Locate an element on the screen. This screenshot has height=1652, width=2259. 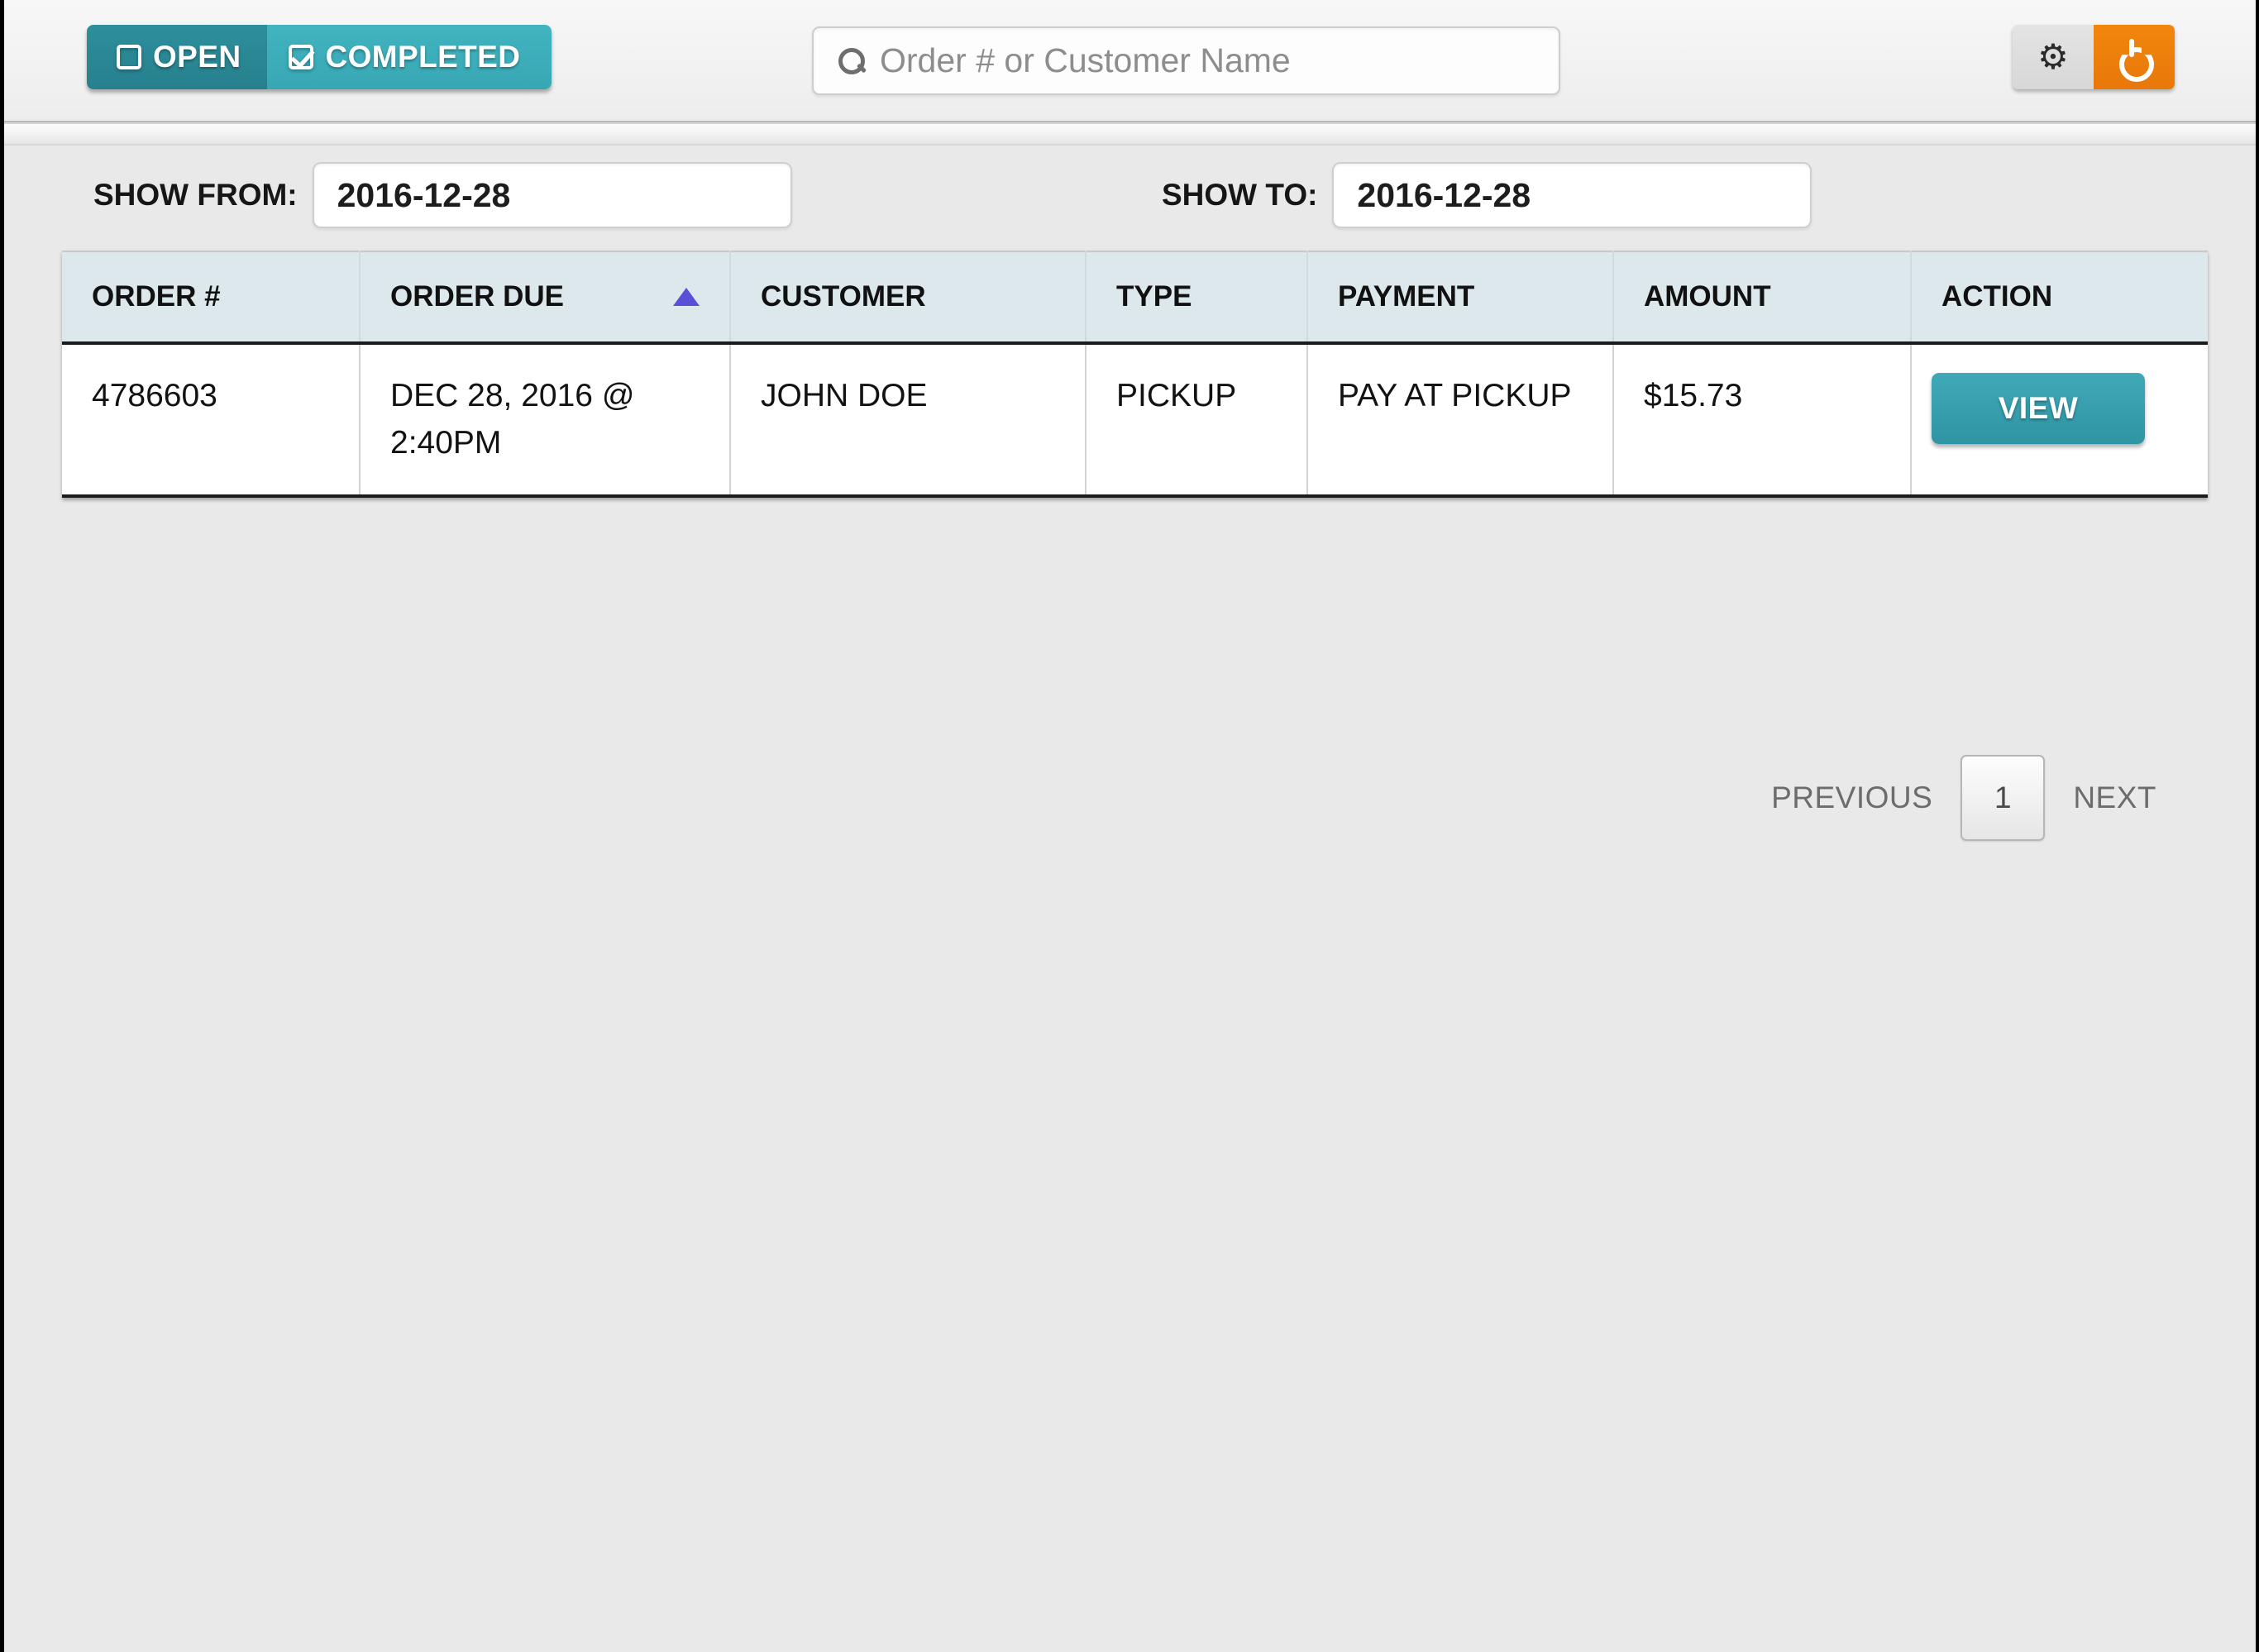
show-to-group: SHOW TO: is located at coordinates (1487, 195).